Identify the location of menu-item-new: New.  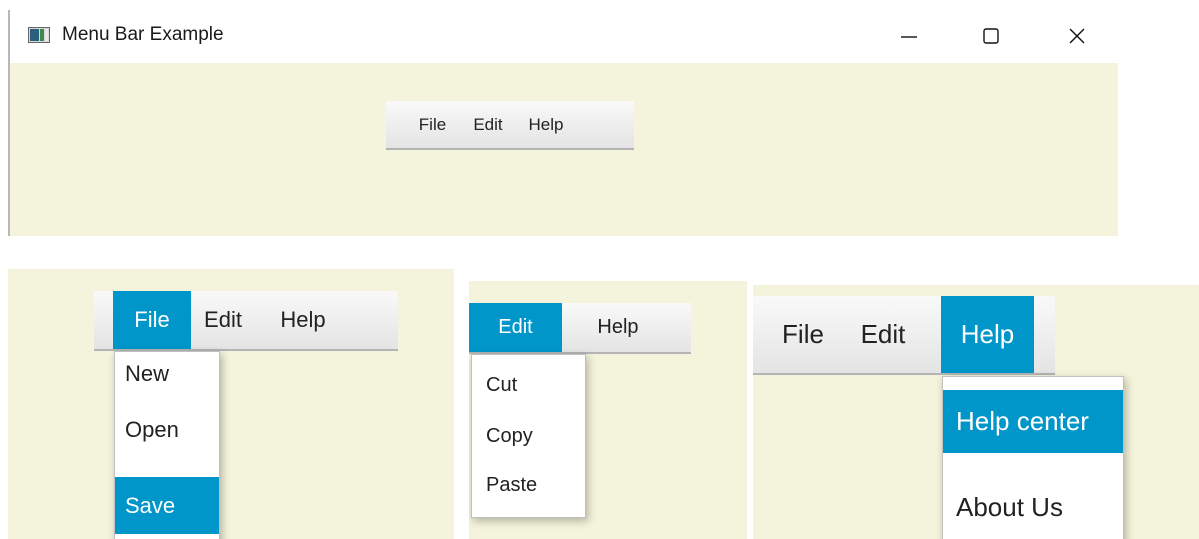
(167, 374).